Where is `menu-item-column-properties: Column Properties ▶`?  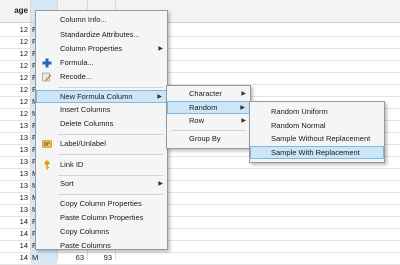
menu-item-column-properties: Column Properties ▶ is located at coordinates (101, 49).